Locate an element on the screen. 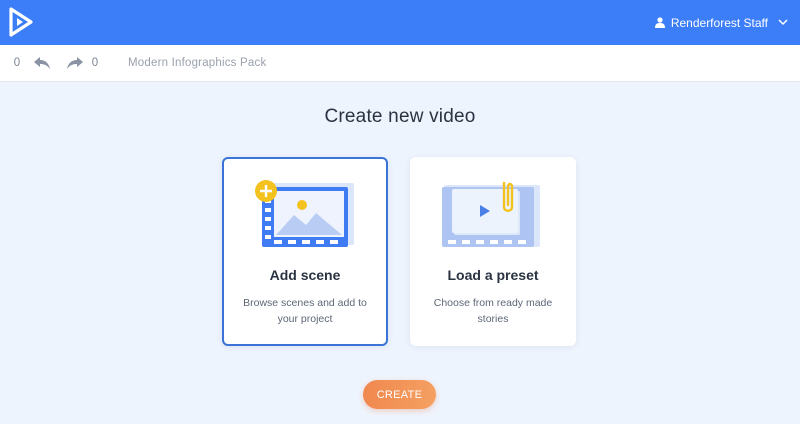  user-icon is located at coordinates (659, 22).